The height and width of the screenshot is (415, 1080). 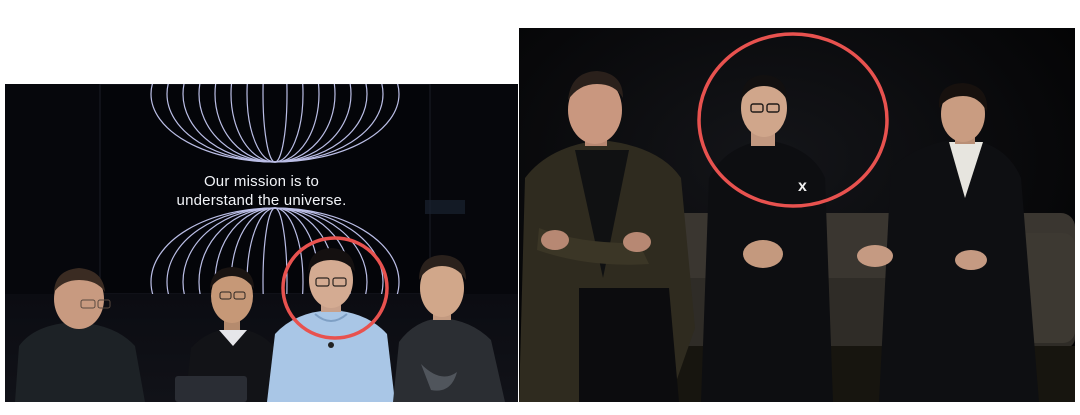 I want to click on slide-text-line-2: understand the universe., so click(x=261, y=200).